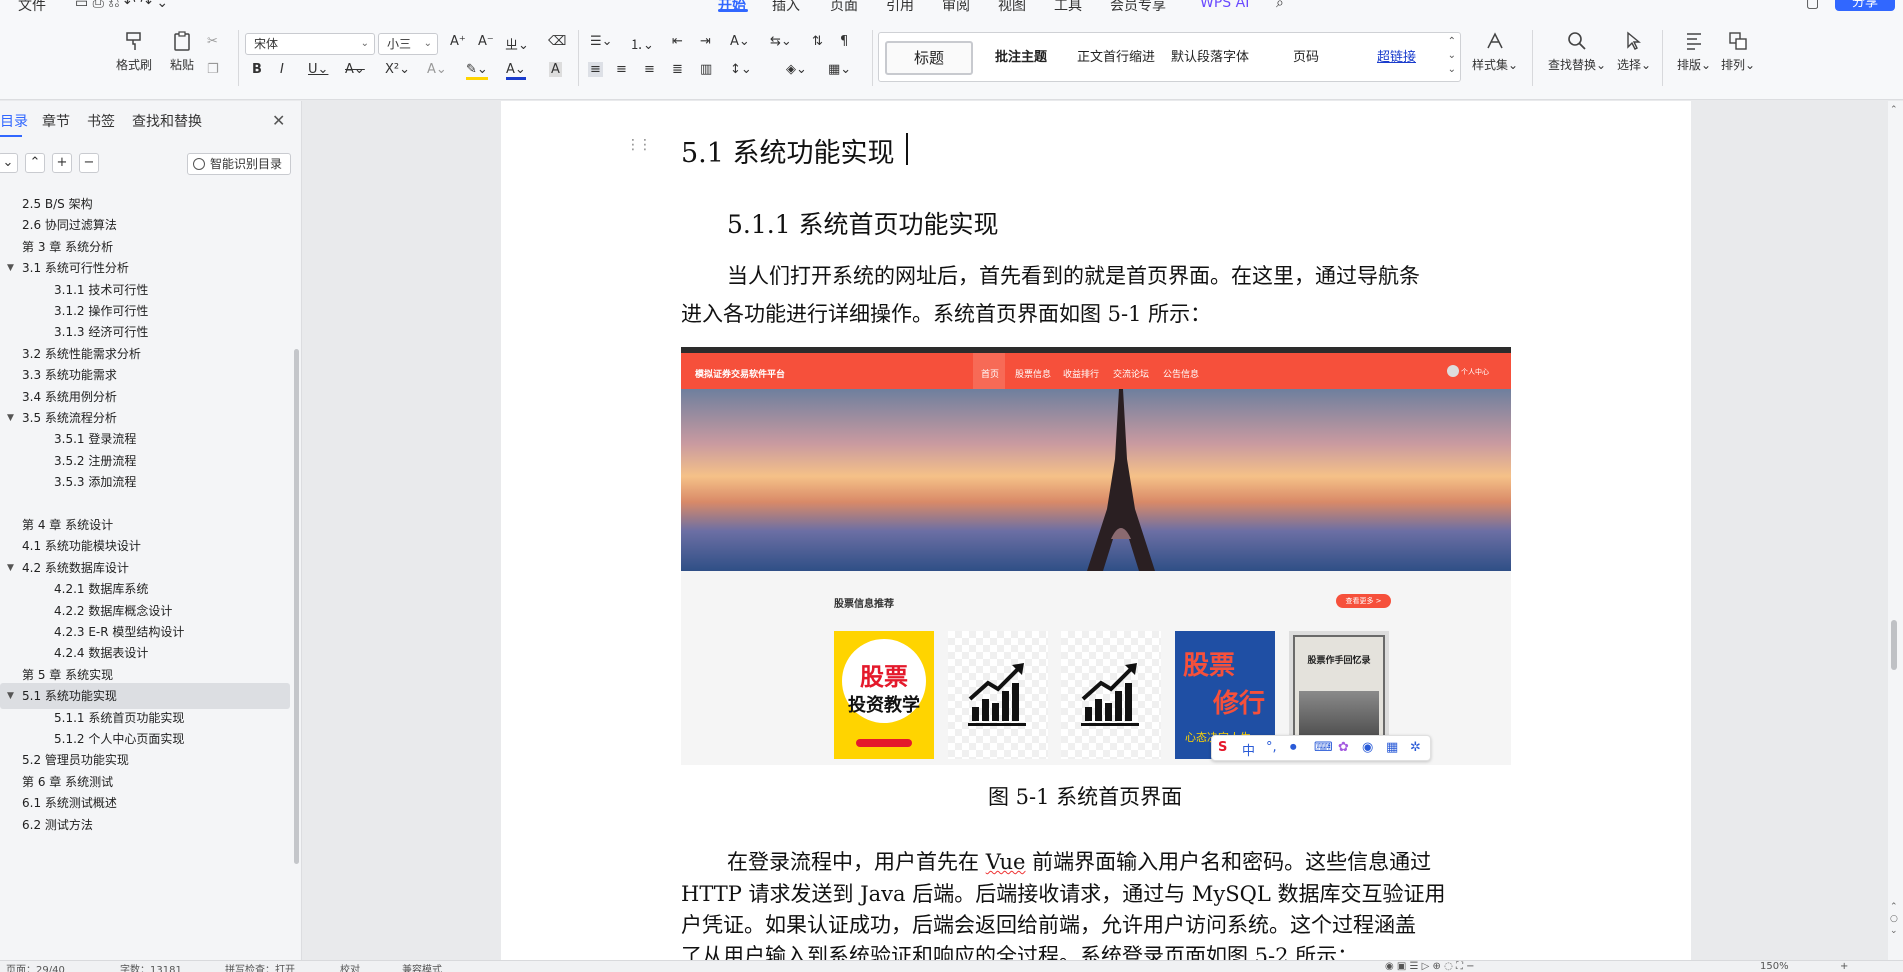 This screenshot has width=1903, height=972. Describe the element at coordinates (1894, 919) in the screenshot. I see `page-nav-icon: ⌃ ○ ⌄` at that location.